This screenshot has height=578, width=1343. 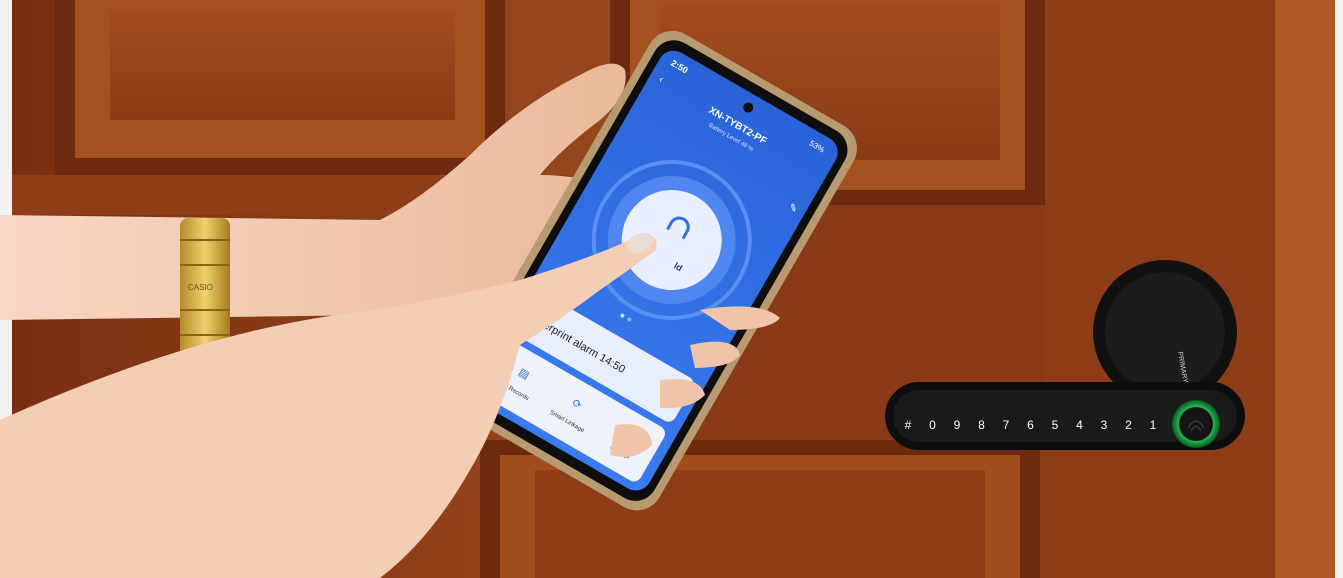 What do you see at coordinates (981, 425) in the screenshot?
I see `keypad-key: 8` at bounding box center [981, 425].